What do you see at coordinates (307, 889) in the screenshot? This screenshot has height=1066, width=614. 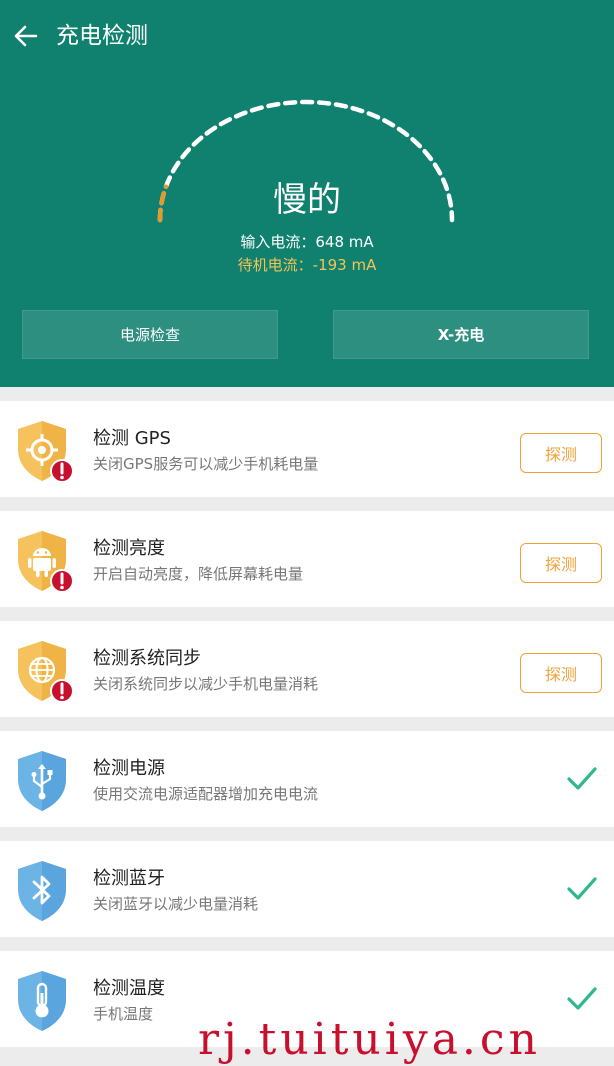 I see `check-item-bluetooth: 检测蓝牙 关闭蓝牙以减少电量消耗` at bounding box center [307, 889].